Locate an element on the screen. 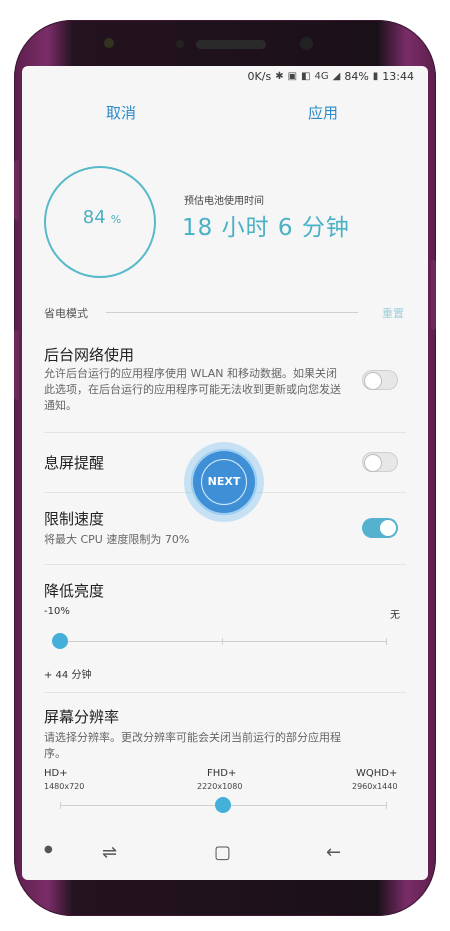 This screenshot has width=450, height=931. status-bar: 0K/s ✱ ▣ ◧ 4G ◢ 84% ▮ 13:44 is located at coordinates (225, 77).